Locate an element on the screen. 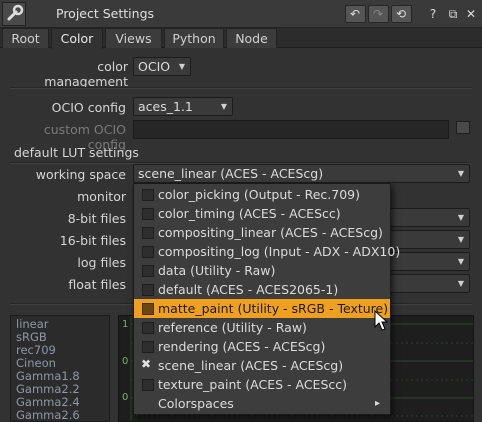 The image size is (482, 422). tab-color: Color is located at coordinates (77, 38).